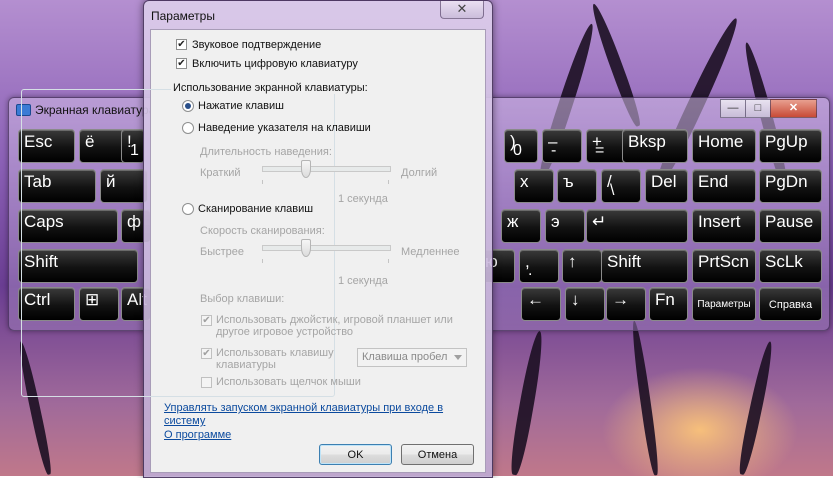  What do you see at coordinates (655, 146) in the screenshot?
I see `key-backspace: Bksp` at bounding box center [655, 146].